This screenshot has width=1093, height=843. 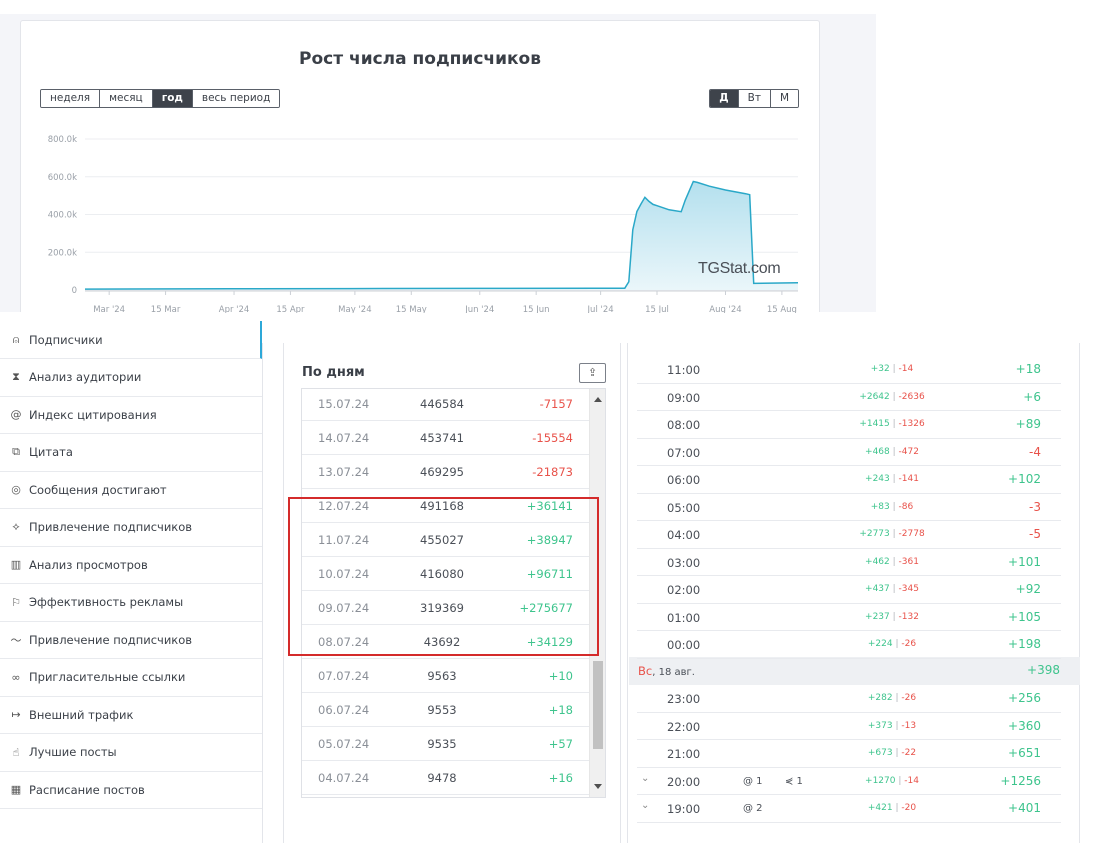 What do you see at coordinates (445, 438) in the screenshot?
I see `table-row: 14.07.24 453741 -15554` at bounding box center [445, 438].